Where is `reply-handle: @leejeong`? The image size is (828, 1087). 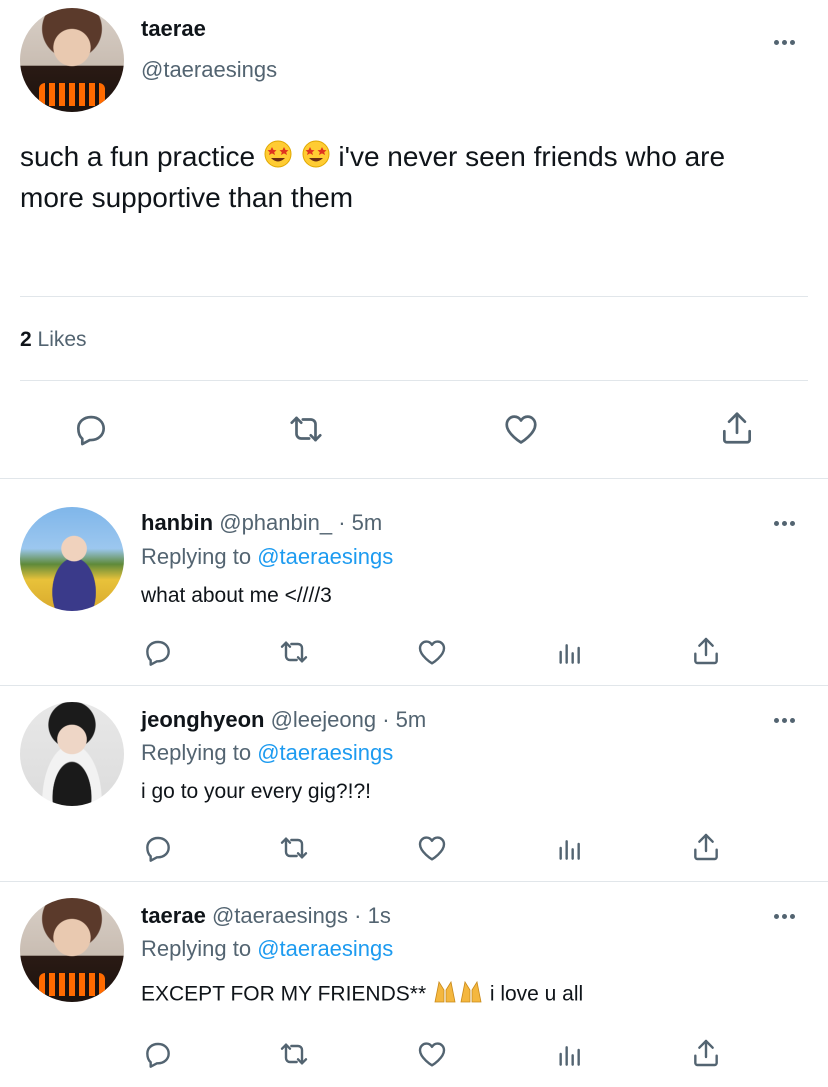 reply-handle: @leejeong is located at coordinates (324, 719).